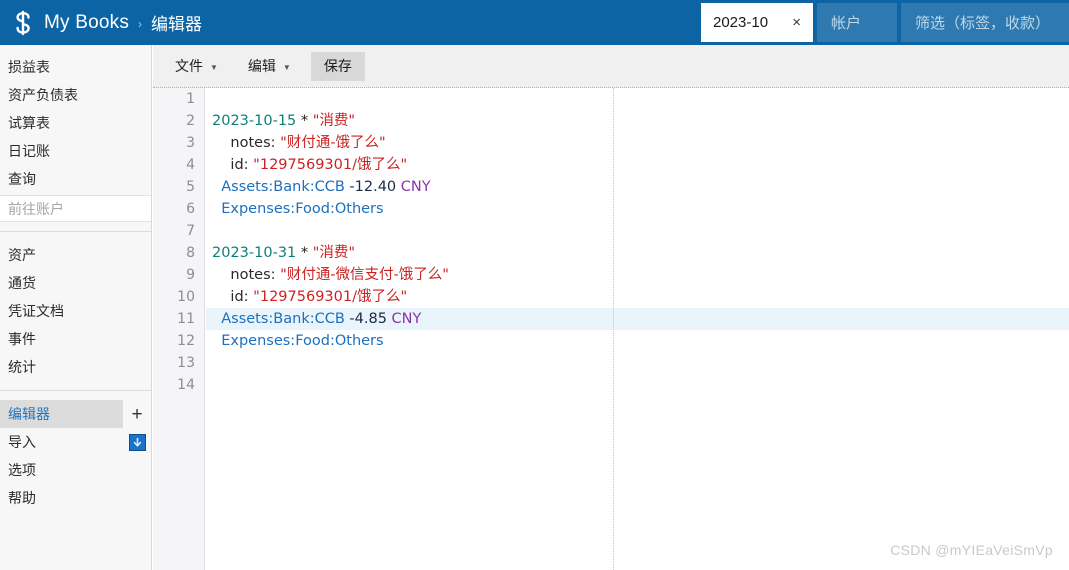 The width and height of the screenshot is (1069, 570). Describe the element at coordinates (637, 275) in the screenshot. I see `code-line: notes: "财付通-微信支付-饿了么"` at that location.